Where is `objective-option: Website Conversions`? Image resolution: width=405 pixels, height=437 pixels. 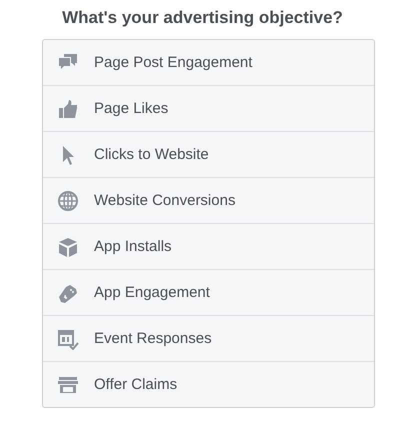 objective-option: Website Conversions is located at coordinates (208, 200).